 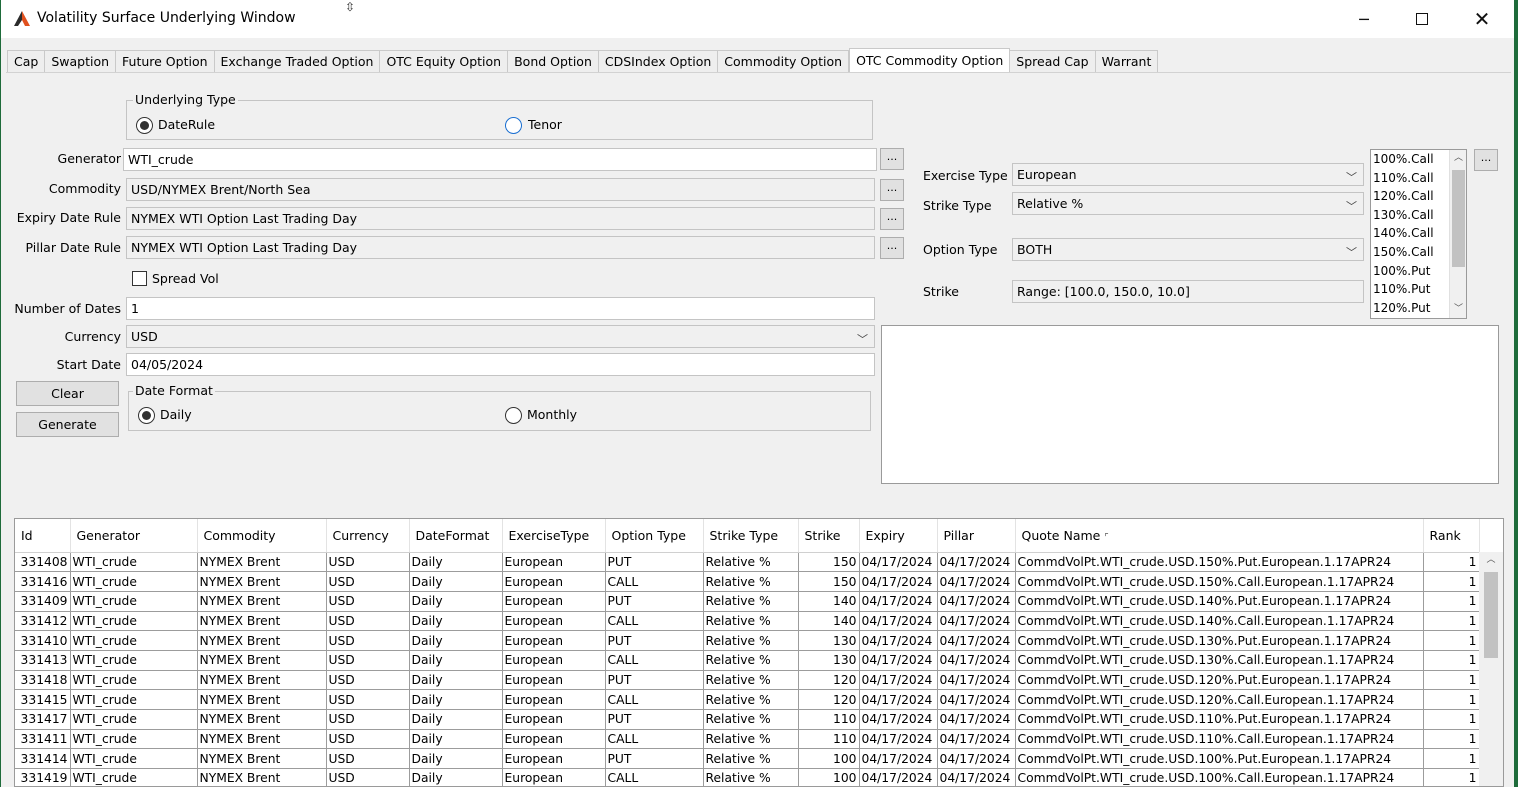 What do you see at coordinates (499, 407) in the screenshot?
I see `date-format-group: Date Format Daily Monthly` at bounding box center [499, 407].